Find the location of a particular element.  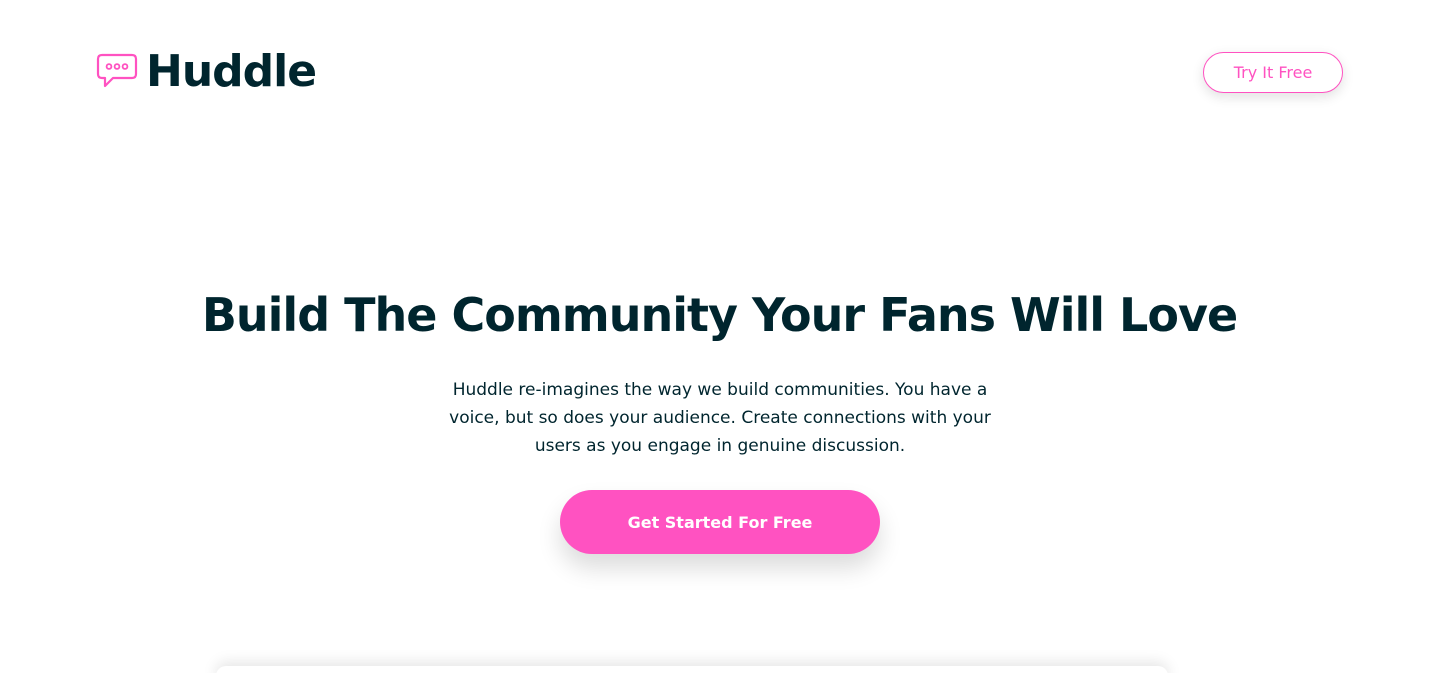

get-started-button: Get Started For Free is located at coordinates (720, 522).